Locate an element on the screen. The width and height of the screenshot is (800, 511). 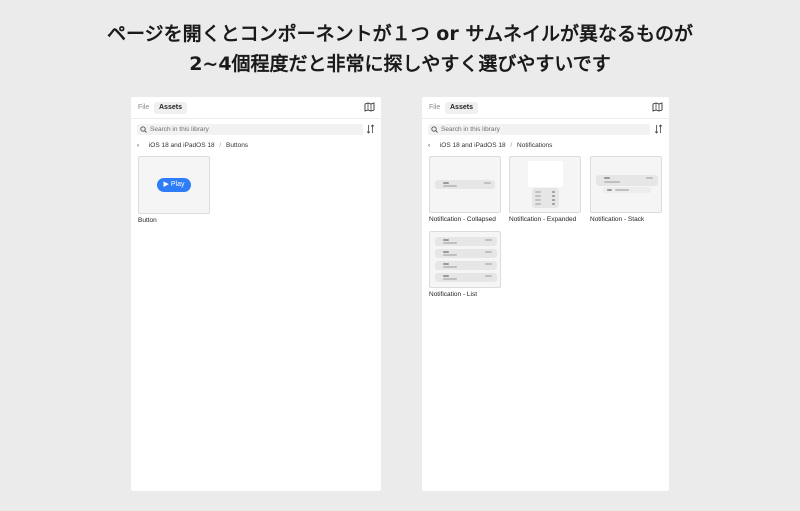
breadcrumb-current: Buttons is located at coordinates (237, 145).